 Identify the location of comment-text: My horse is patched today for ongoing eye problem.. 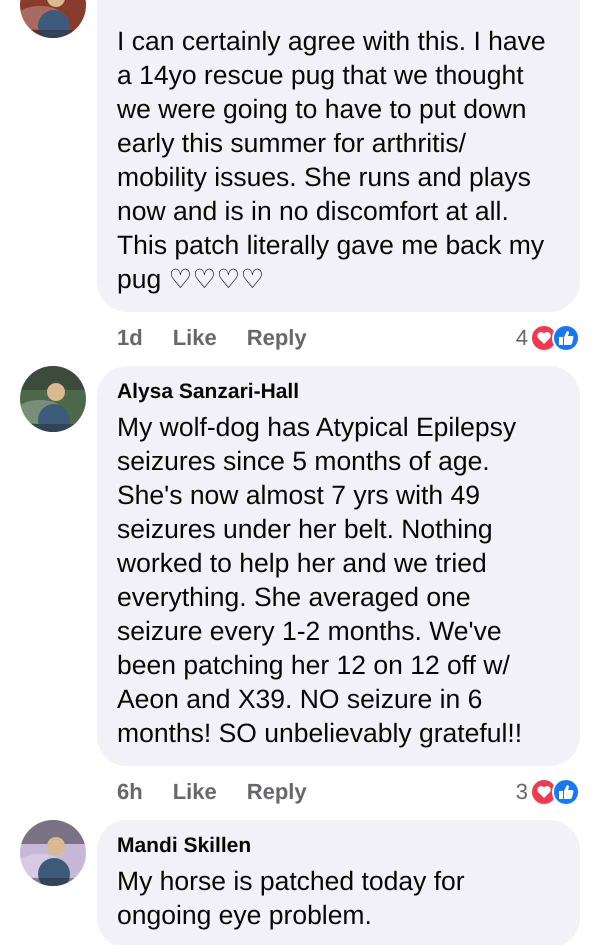
(291, 898).